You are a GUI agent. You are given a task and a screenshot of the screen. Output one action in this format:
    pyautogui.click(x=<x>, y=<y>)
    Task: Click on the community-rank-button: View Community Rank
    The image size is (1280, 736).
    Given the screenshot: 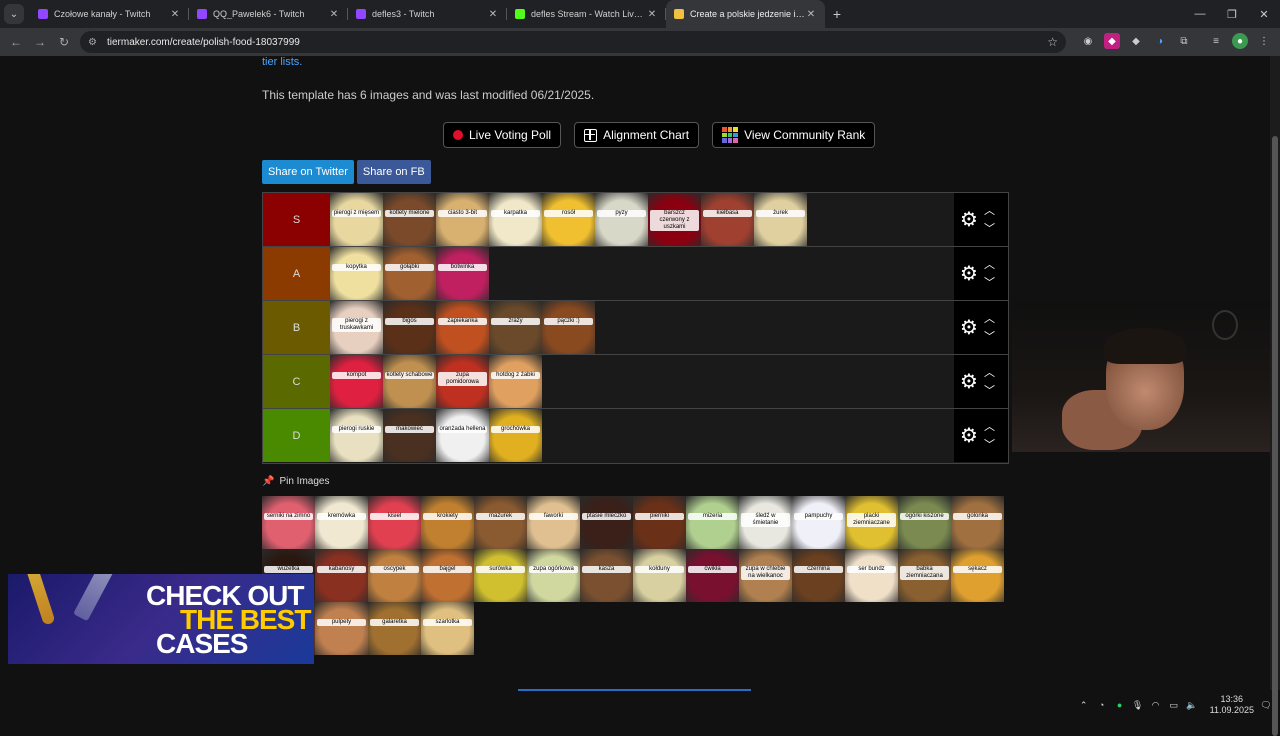 What is the action you would take?
    pyautogui.click(x=794, y=135)
    